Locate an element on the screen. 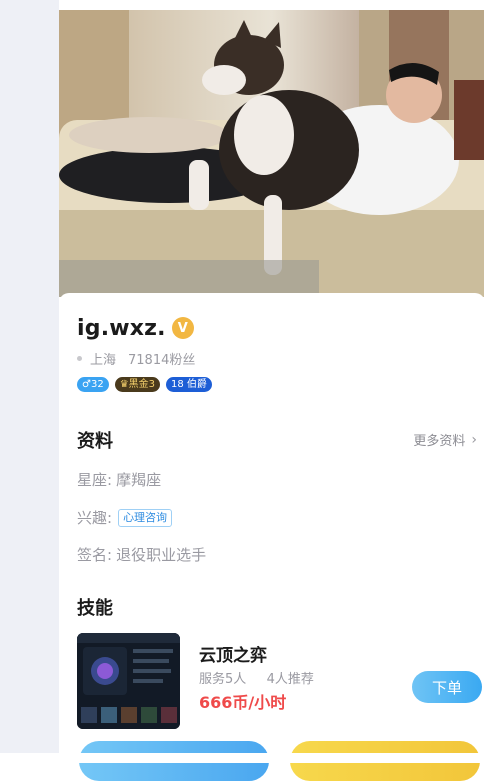 The height and width of the screenshot is (781, 495). order-button: 下单 is located at coordinates (447, 687).